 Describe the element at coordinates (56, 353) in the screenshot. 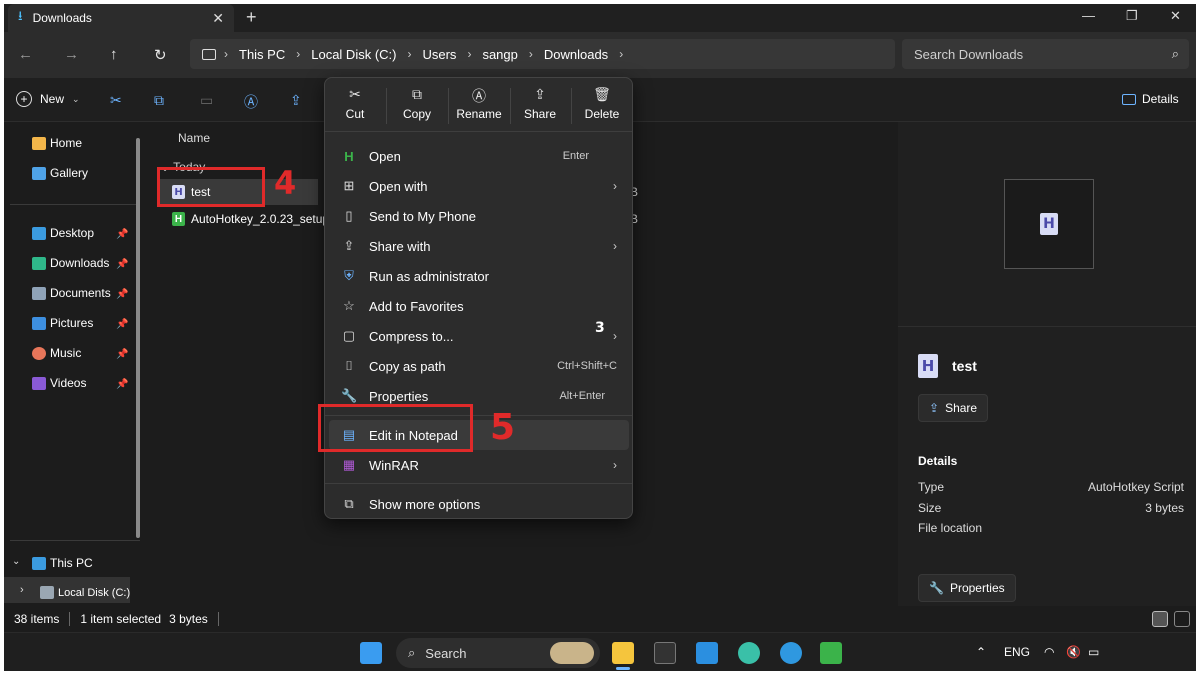

I see `sidebar-item-music: Music` at that location.